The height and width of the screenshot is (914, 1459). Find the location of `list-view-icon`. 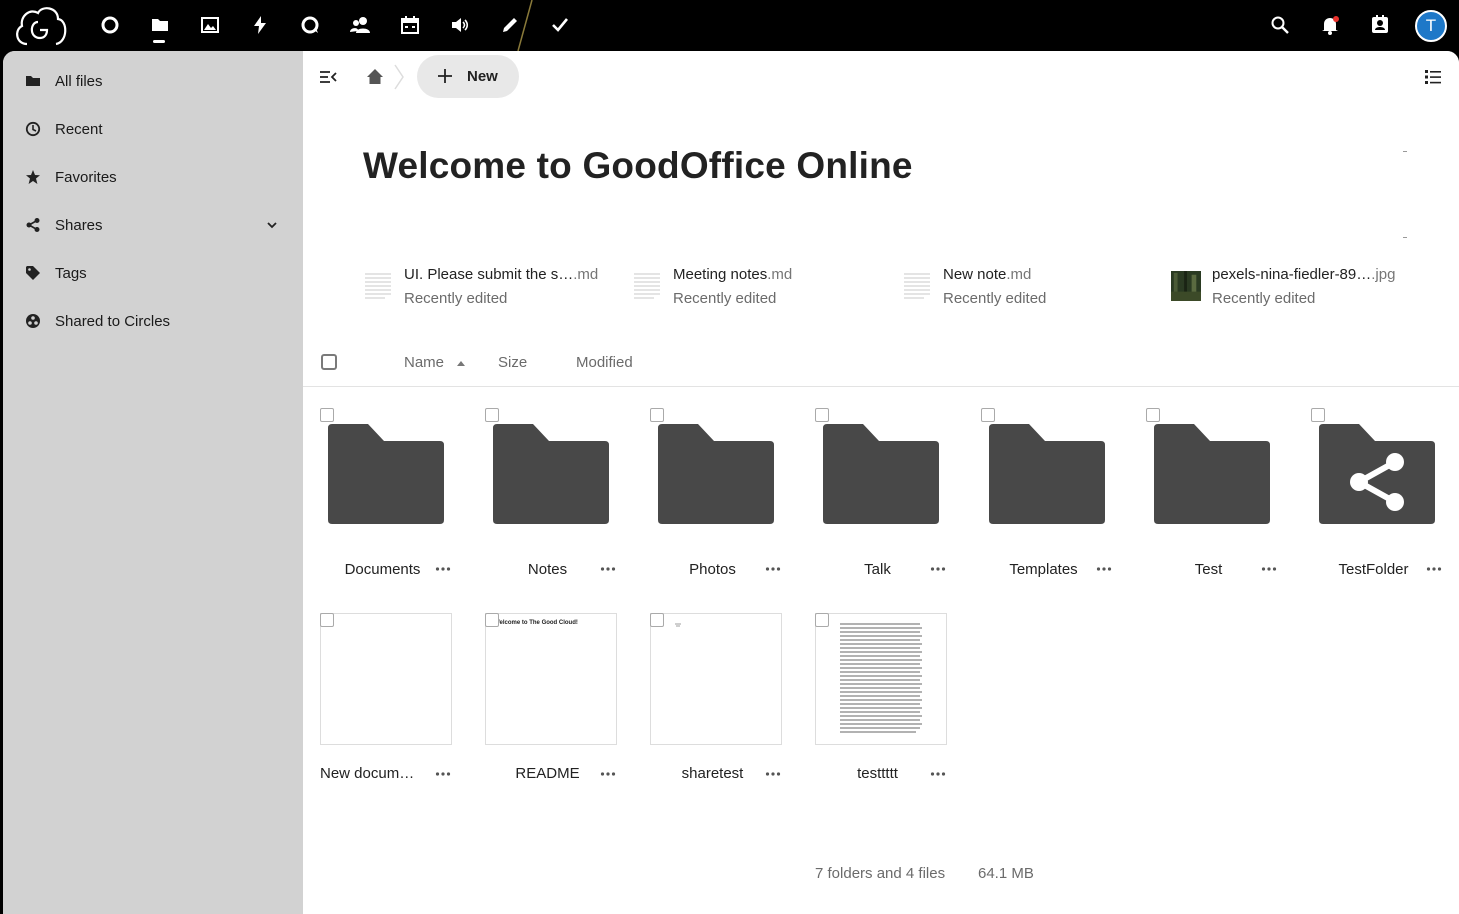

list-view-icon is located at coordinates (1433, 77).